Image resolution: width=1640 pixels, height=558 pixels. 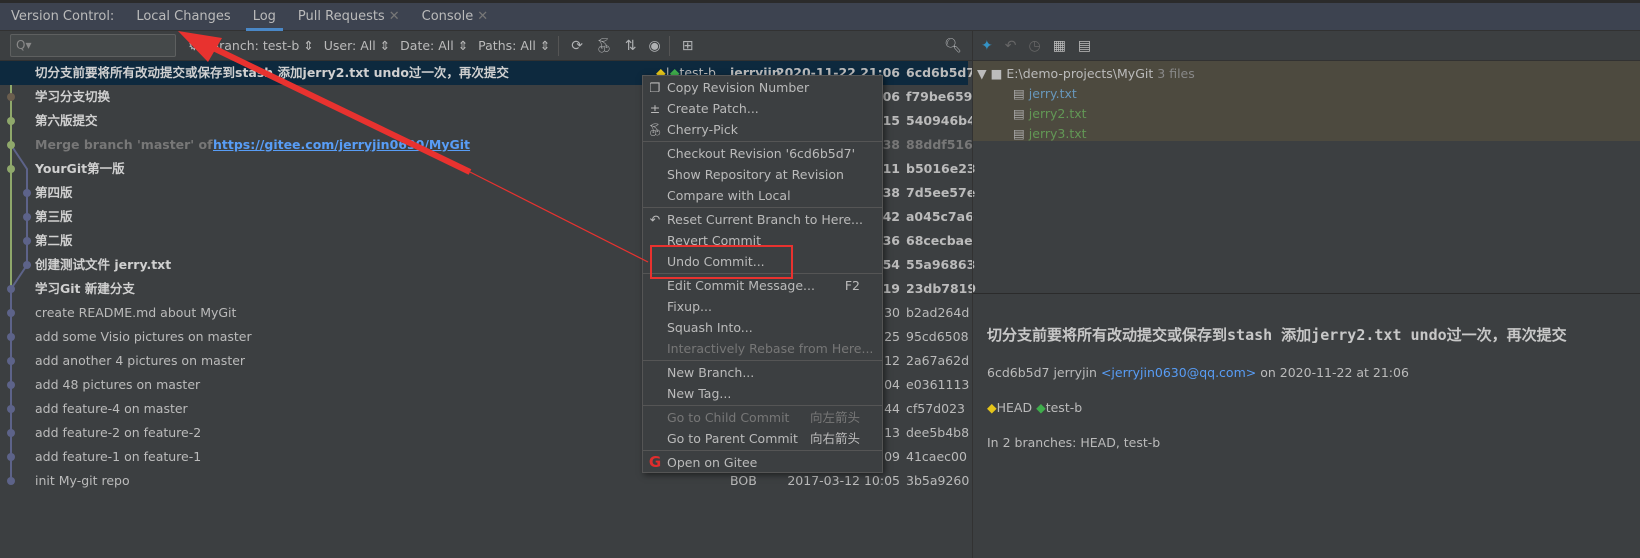 What do you see at coordinates (337, 108) in the screenshot?
I see `arrow-shaft` at bounding box center [337, 108].